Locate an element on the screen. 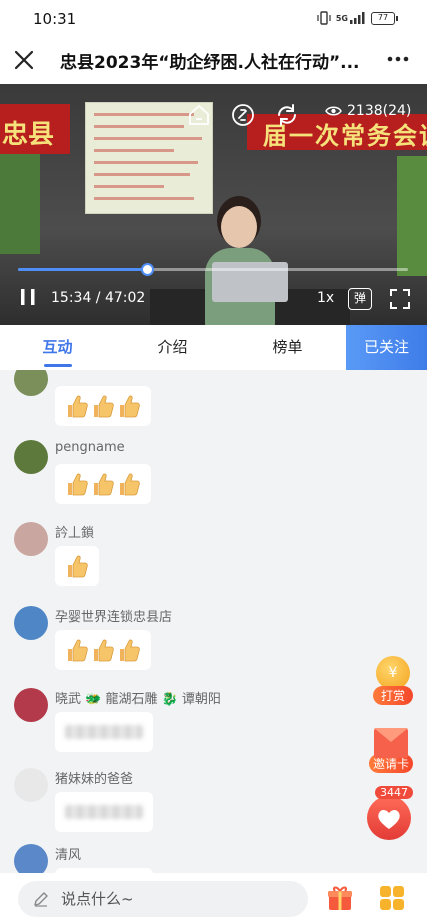 The height and width of the screenshot is (919, 427). network-type: 5G is located at coordinates (341, 18).